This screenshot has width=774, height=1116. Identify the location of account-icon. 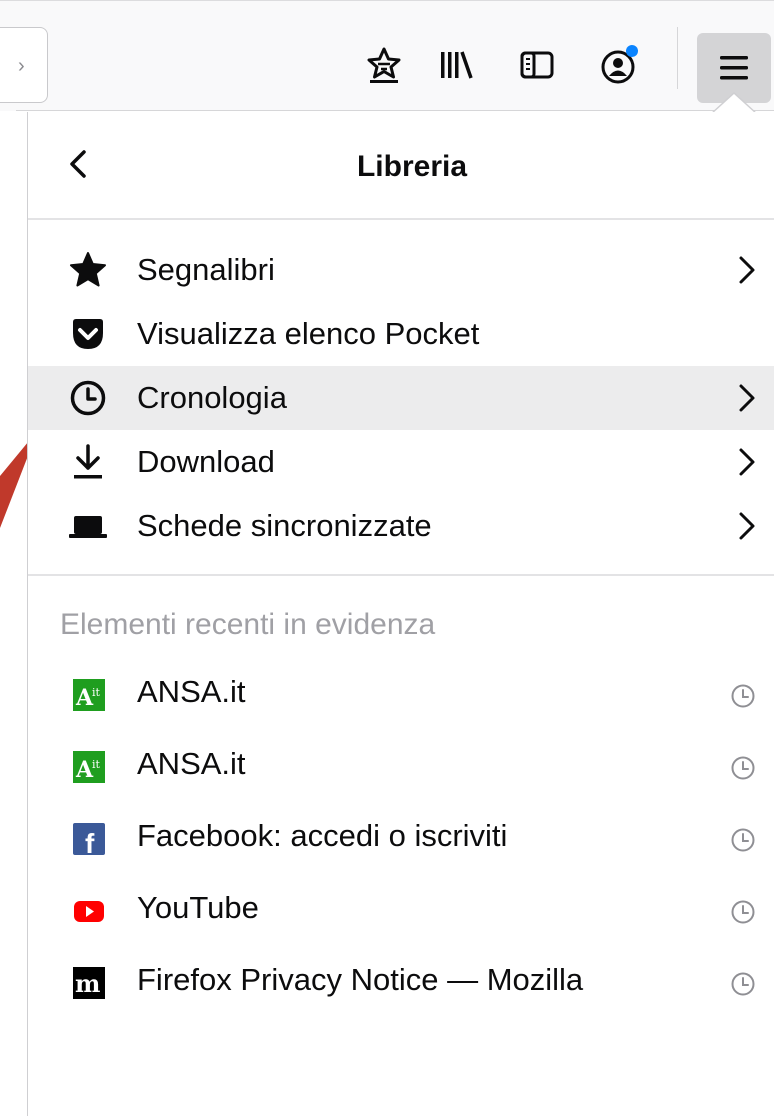
(620, 65).